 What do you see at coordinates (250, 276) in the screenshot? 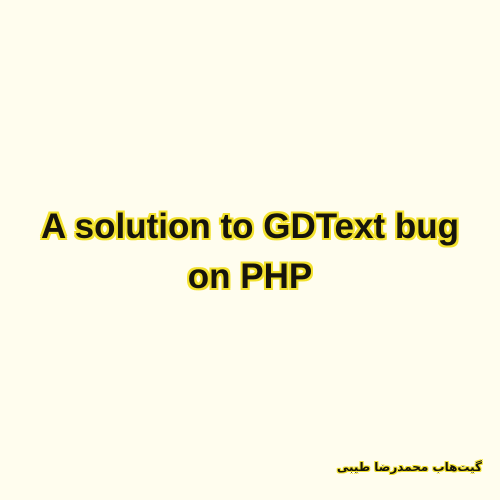
I see `headline-line-2: on PHP` at bounding box center [250, 276].